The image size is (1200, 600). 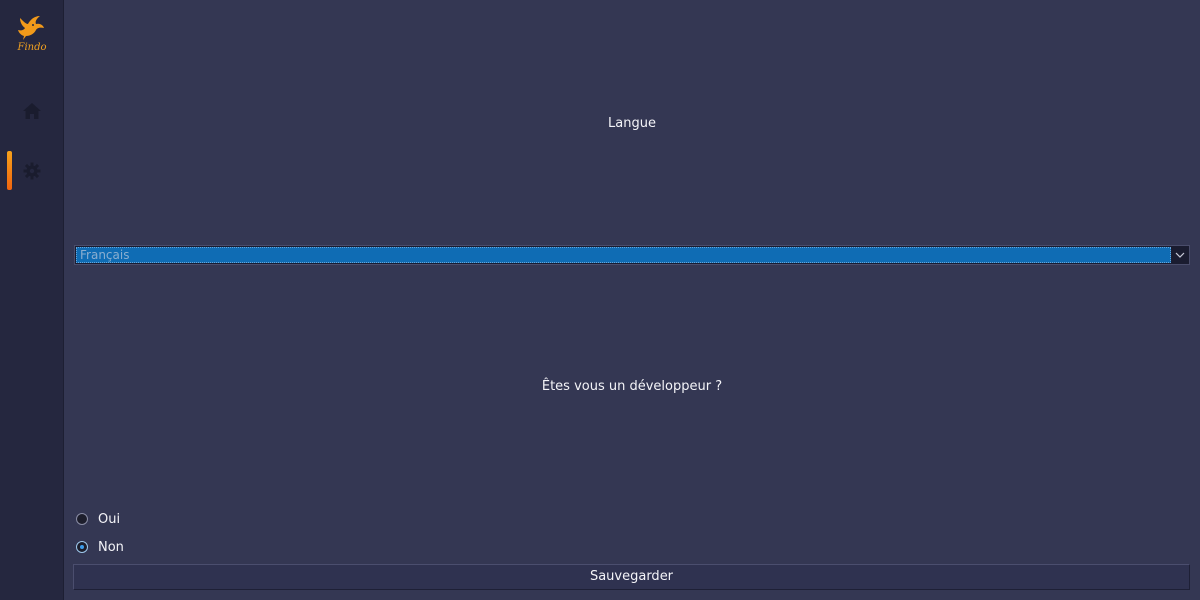 I want to click on developer-question-label: Êtes vous un développeur ?, so click(x=632, y=386).